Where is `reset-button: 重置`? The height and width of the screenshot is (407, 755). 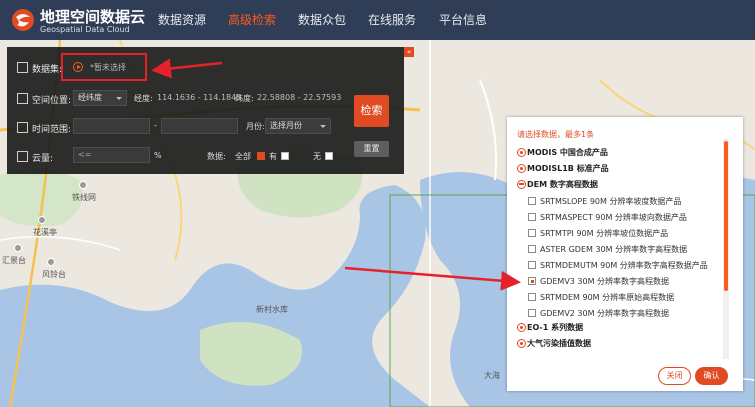 reset-button: 重置 is located at coordinates (371, 149).